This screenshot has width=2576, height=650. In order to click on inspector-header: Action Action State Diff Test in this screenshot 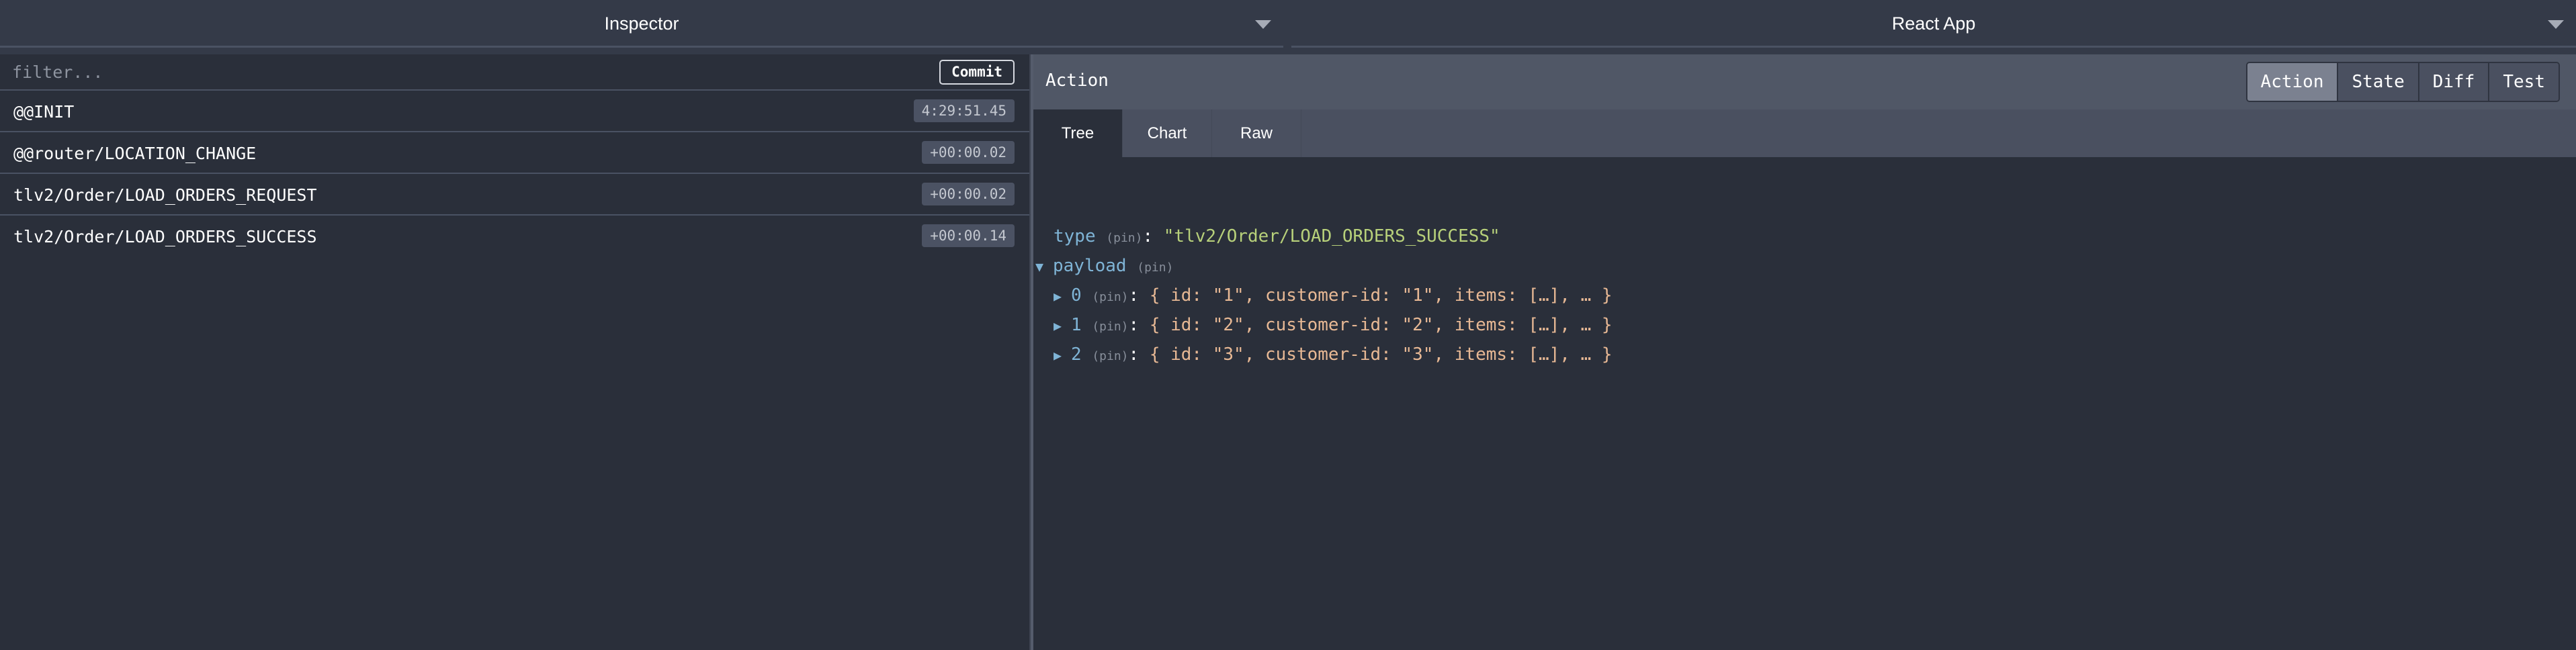, I will do `click(1804, 81)`.